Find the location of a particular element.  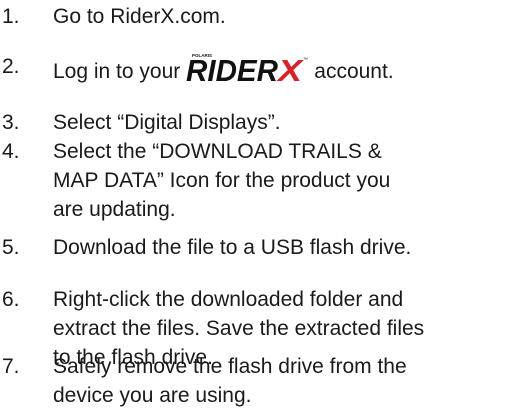

step-number: 5. is located at coordinates (11, 247).